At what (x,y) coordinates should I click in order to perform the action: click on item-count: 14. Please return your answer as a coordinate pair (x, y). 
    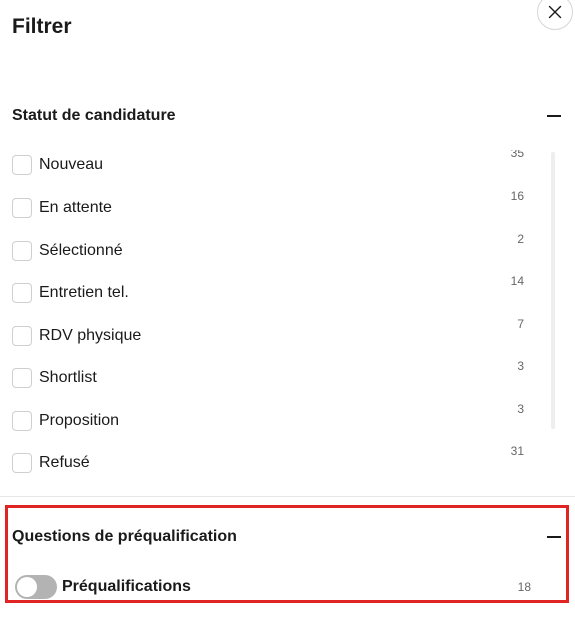
    Looking at the image, I should click on (517, 281).